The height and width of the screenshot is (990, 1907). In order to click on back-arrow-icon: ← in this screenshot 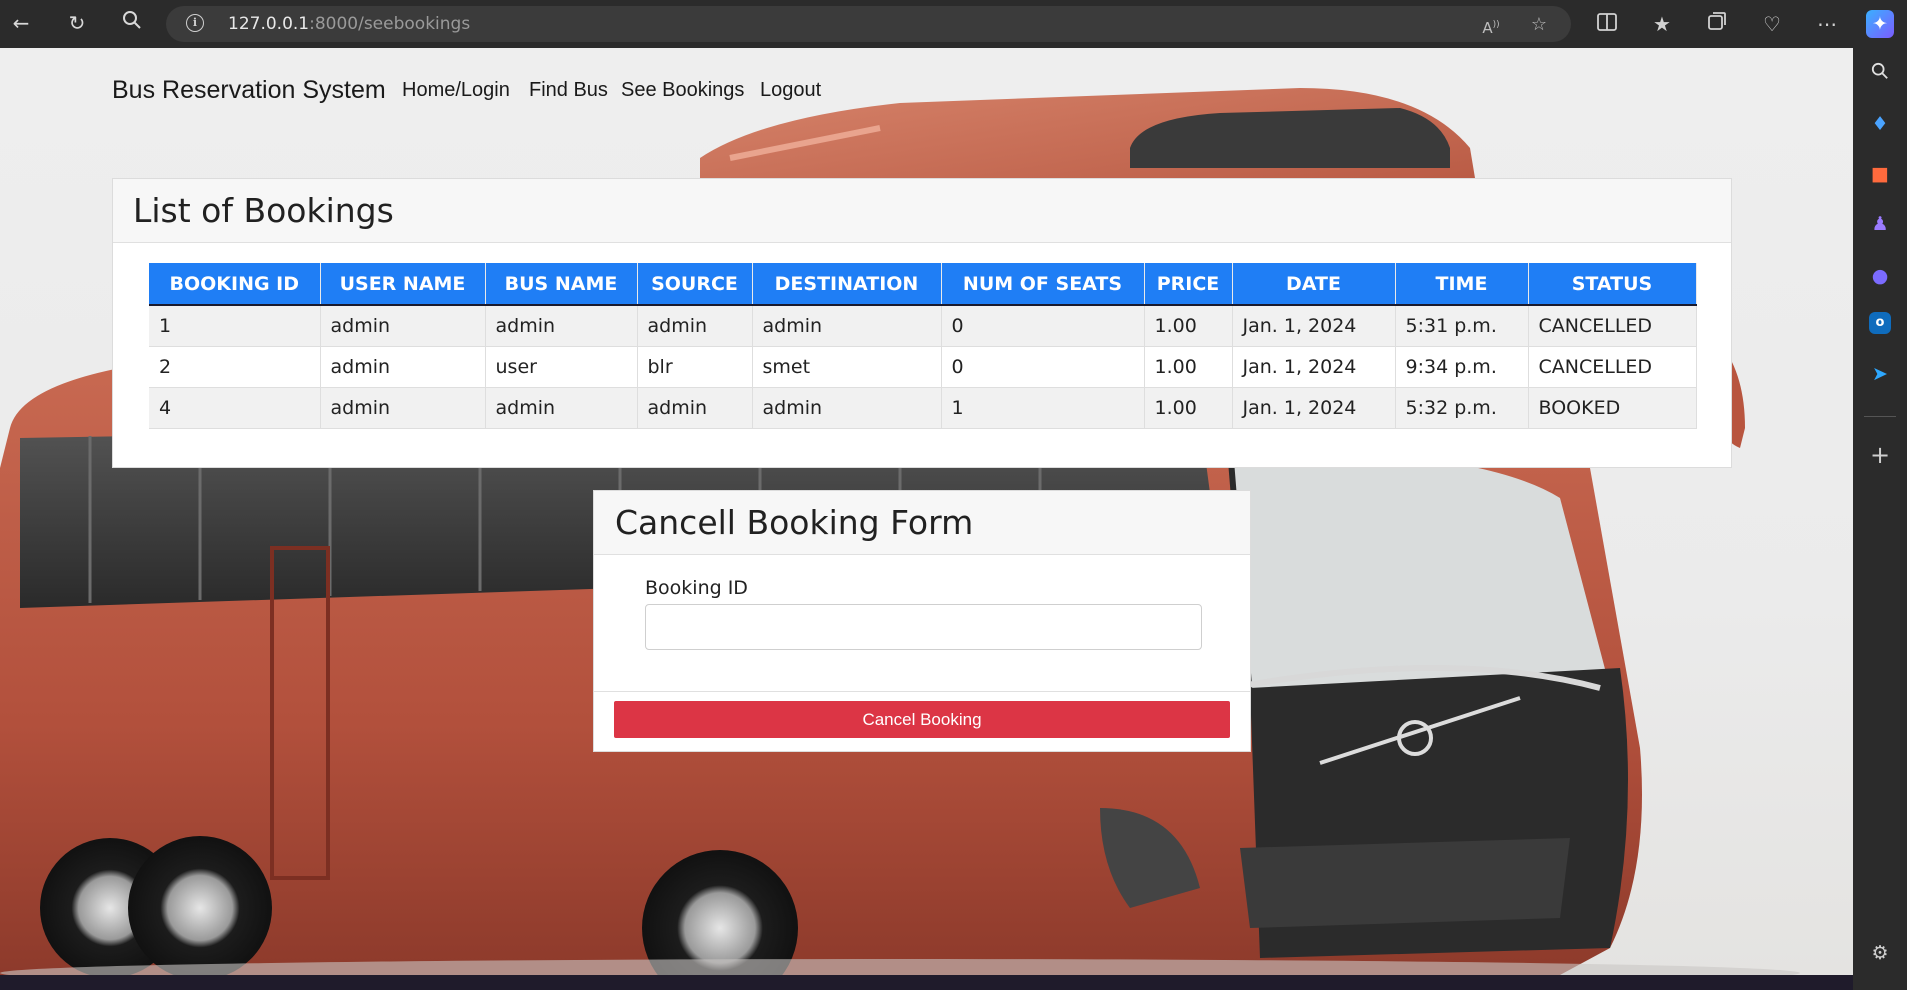, I will do `click(21, 23)`.